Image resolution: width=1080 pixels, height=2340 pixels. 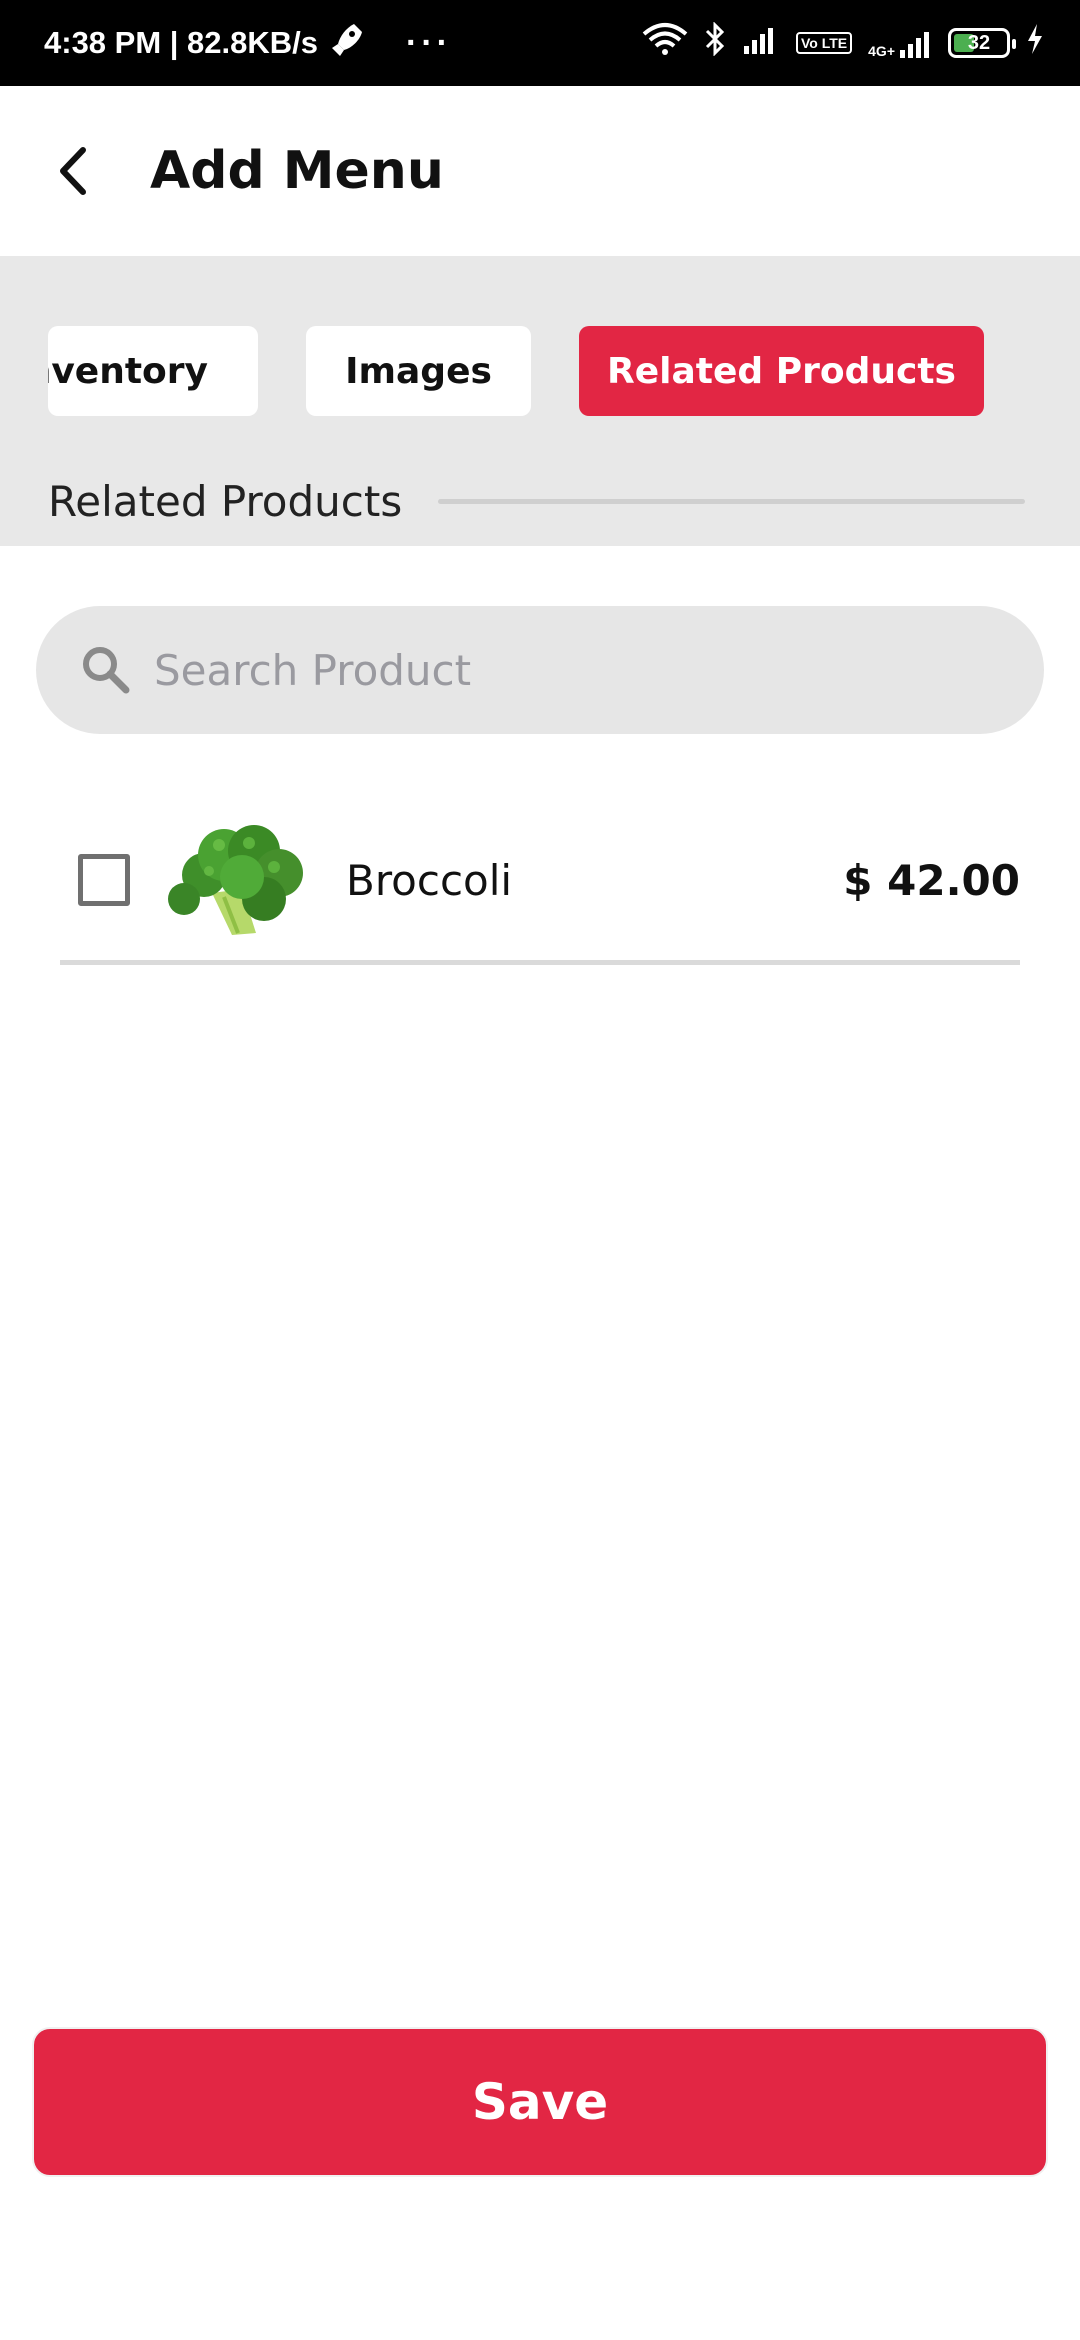 I want to click on status-bar-left: 4:38 PM | 82.8KB/s ···, so click(x=248, y=43).